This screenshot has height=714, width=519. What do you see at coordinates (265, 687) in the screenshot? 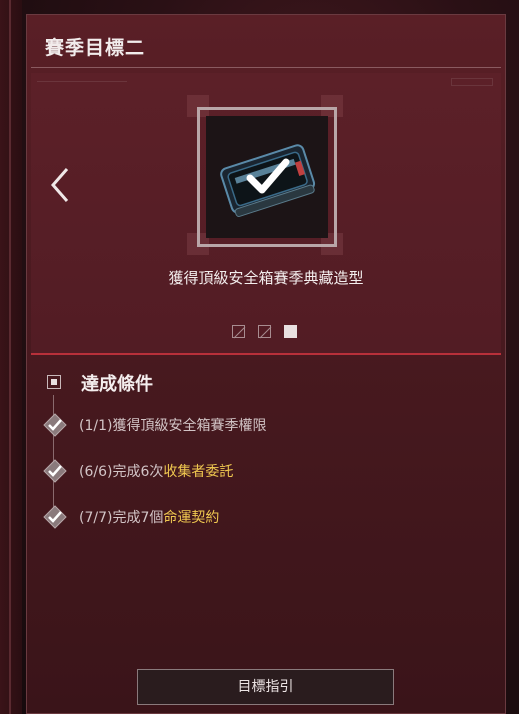
I see `goal-guide-button: 目標指引` at bounding box center [265, 687].